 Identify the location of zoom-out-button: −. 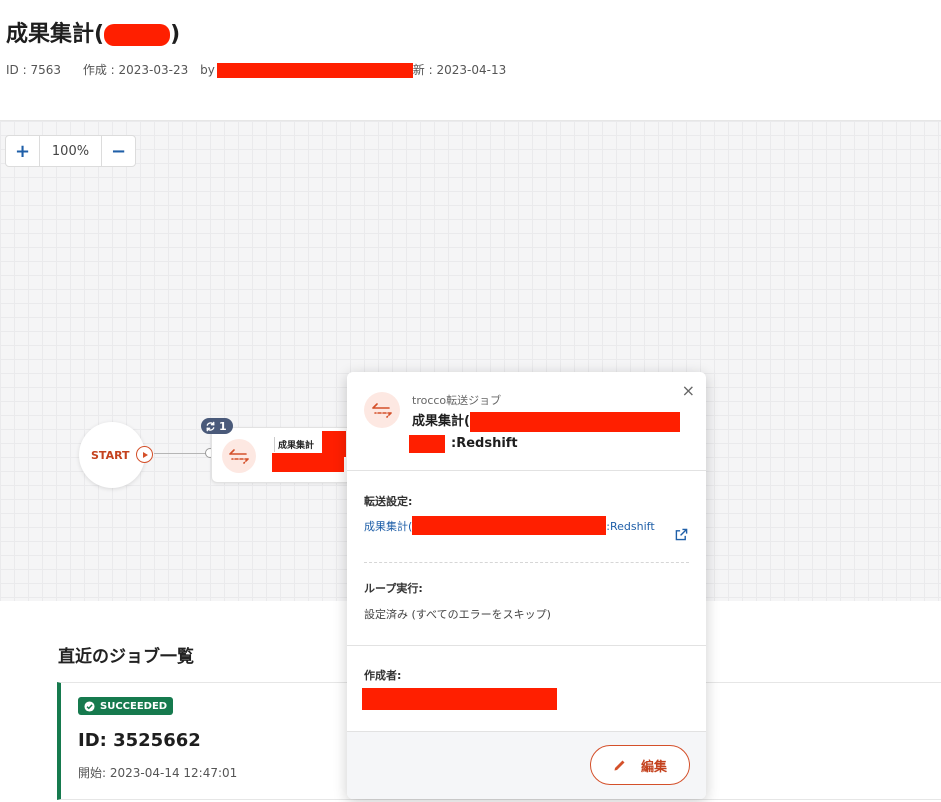
(118, 151).